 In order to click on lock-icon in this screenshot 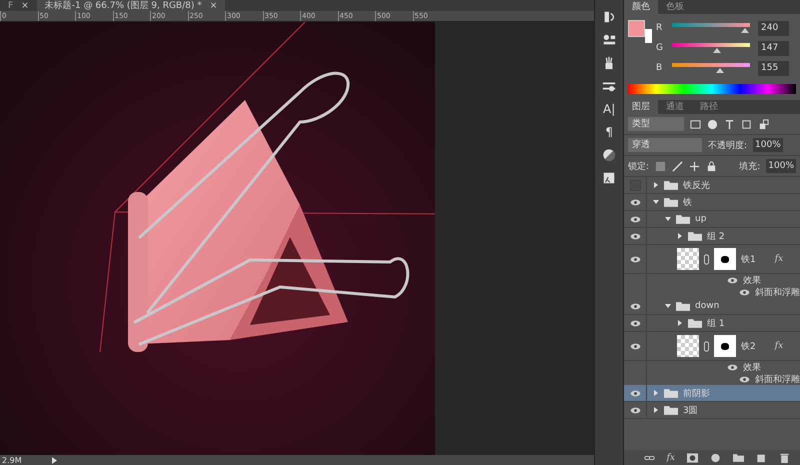, I will do `click(712, 166)`.